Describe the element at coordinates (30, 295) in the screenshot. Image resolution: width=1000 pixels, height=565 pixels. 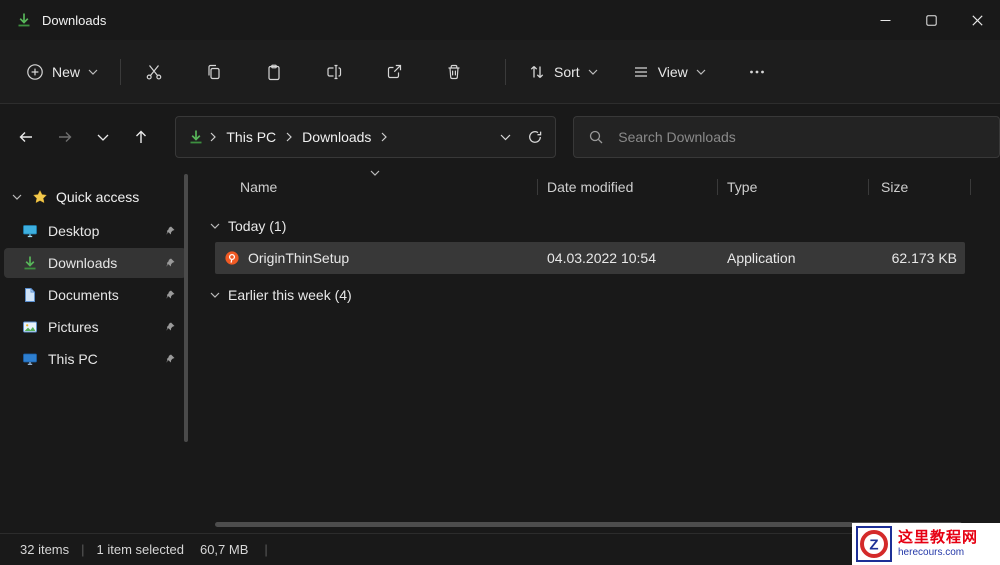
I see `documents-icon` at that location.